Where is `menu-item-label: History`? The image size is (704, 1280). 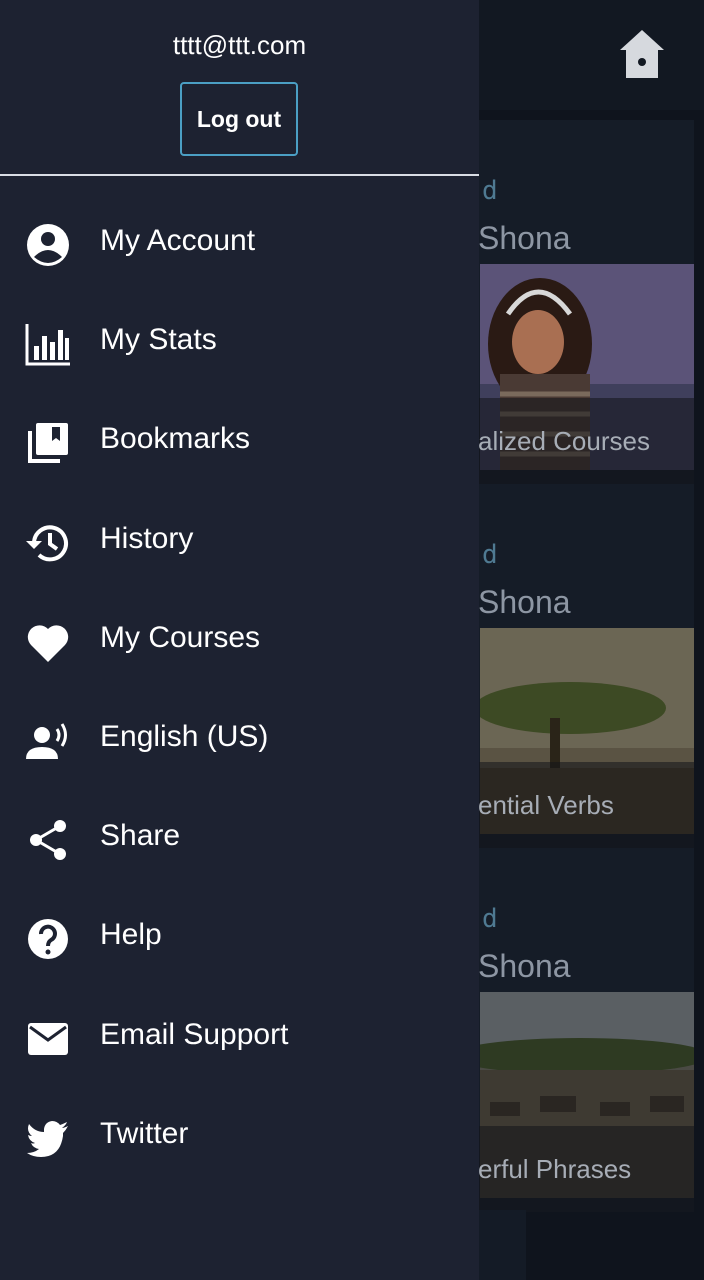 menu-item-label: History is located at coordinates (147, 538).